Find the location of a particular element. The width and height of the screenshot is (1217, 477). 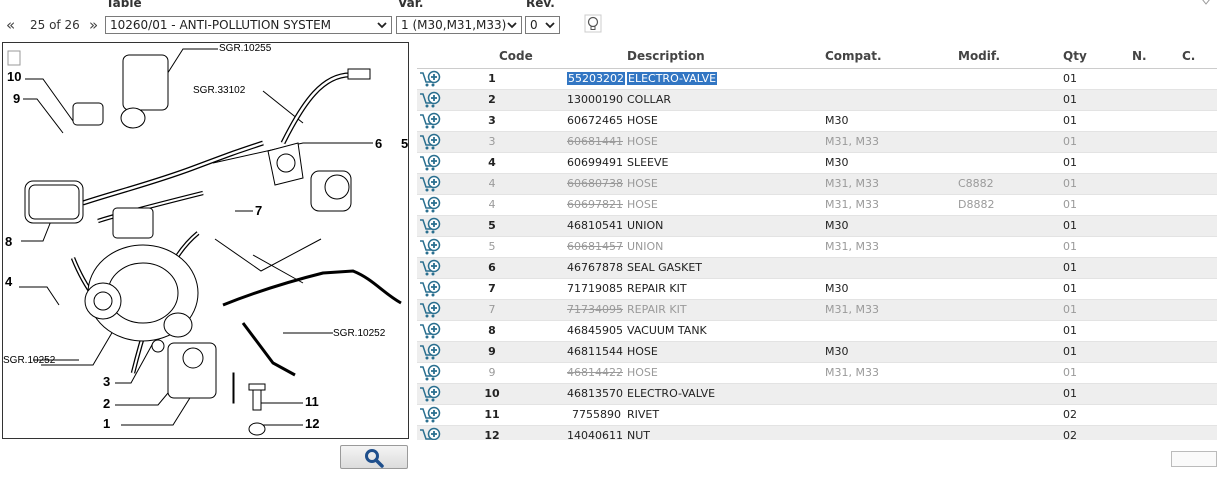

callout-5: 5 is located at coordinates (405, 143).